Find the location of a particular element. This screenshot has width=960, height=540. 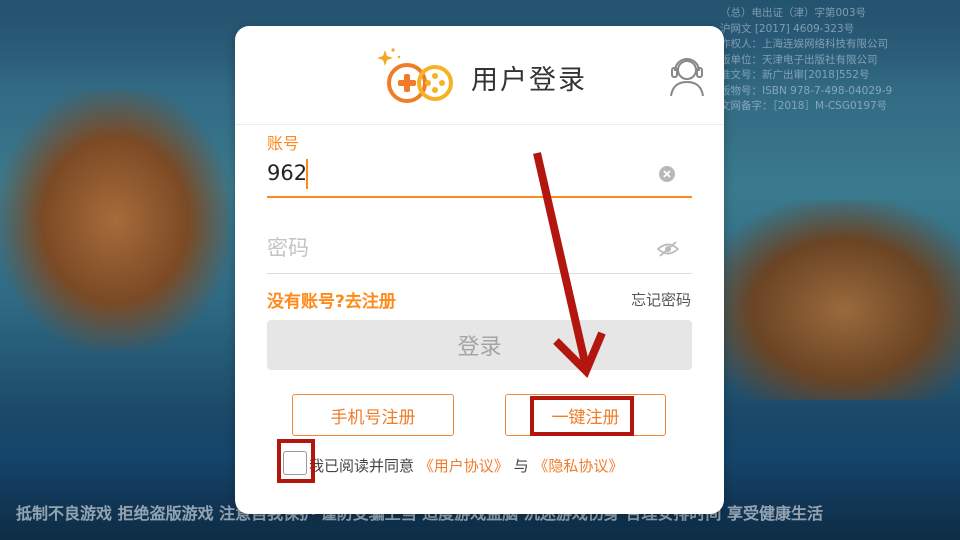

license-line: 版单位：天津电子出版社有限公司 is located at coordinates (799, 59).